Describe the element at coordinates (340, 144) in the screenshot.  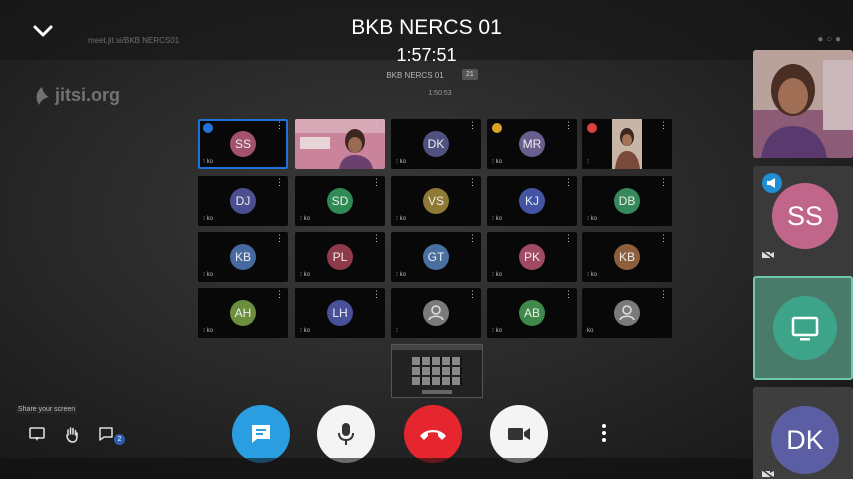
I see `participant-tile: ⋮` at that location.